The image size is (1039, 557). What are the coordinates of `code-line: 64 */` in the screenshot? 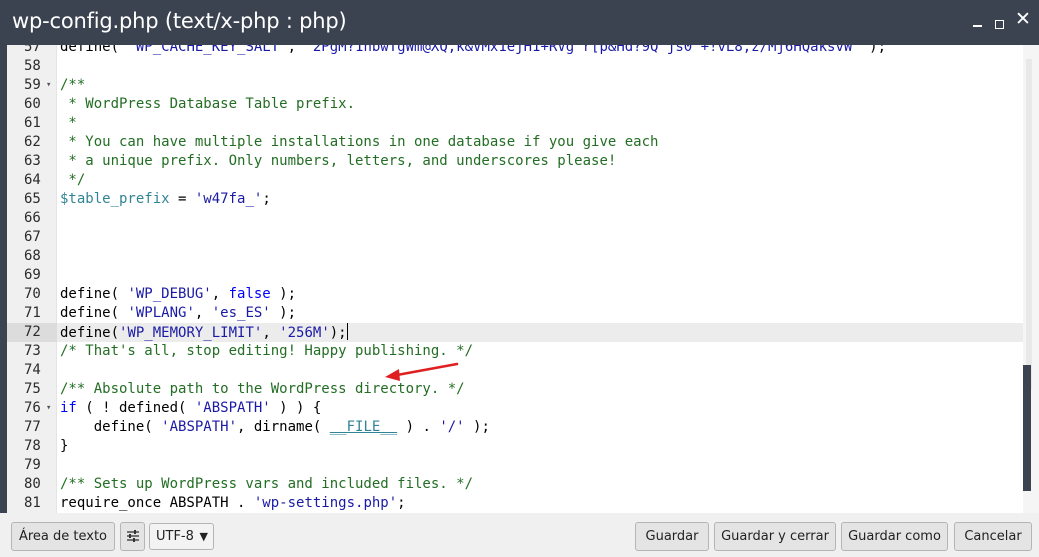 It's located at (515, 180).